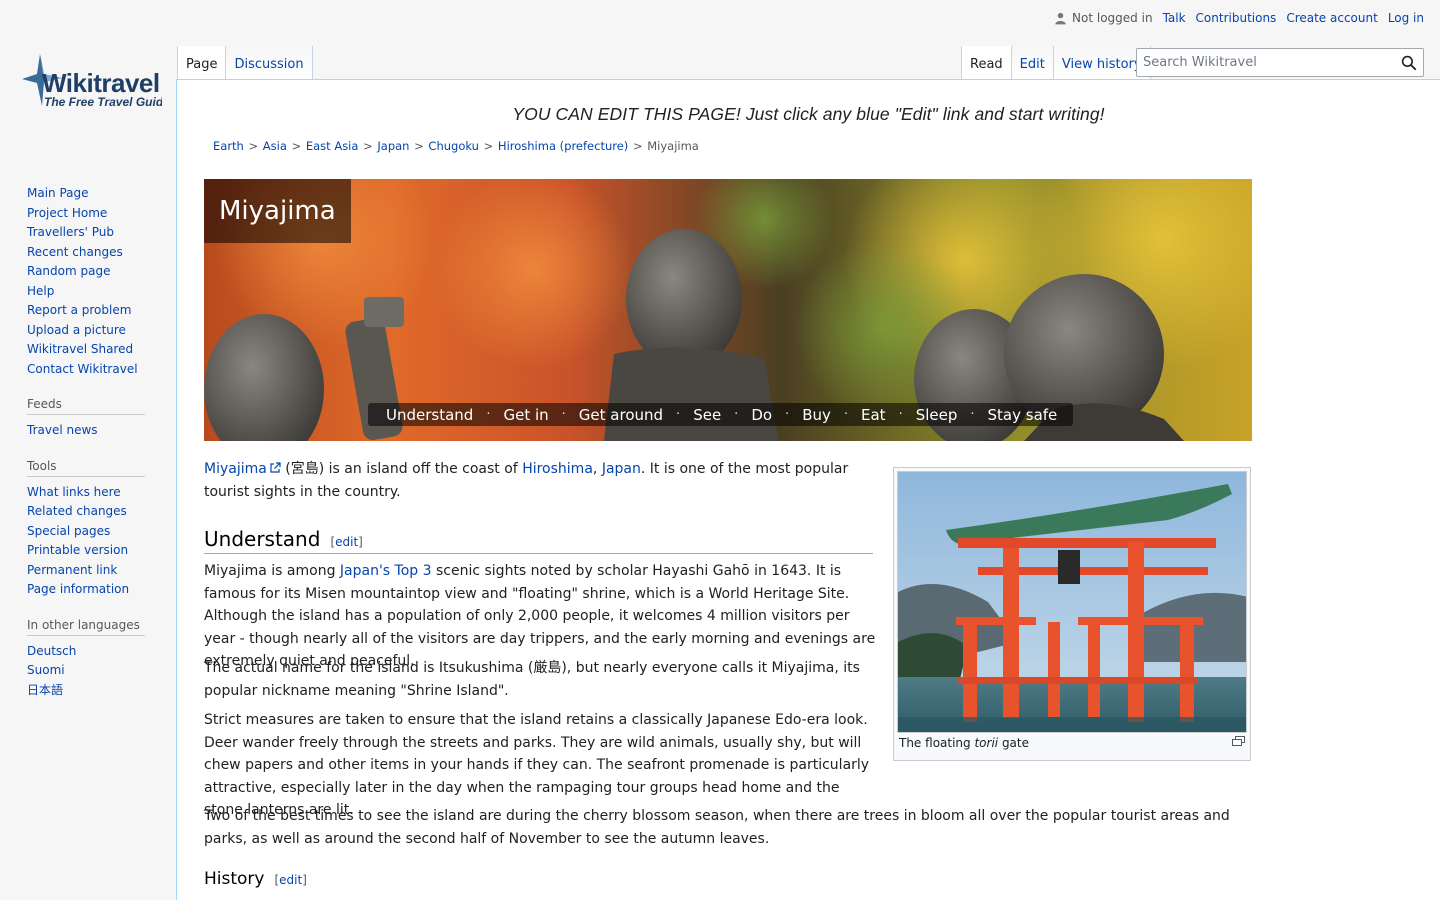 Image resolution: width=1440 pixels, height=900 pixels. Describe the element at coordinates (86, 627) in the screenshot. I see `languages-heading: In other languages` at that location.